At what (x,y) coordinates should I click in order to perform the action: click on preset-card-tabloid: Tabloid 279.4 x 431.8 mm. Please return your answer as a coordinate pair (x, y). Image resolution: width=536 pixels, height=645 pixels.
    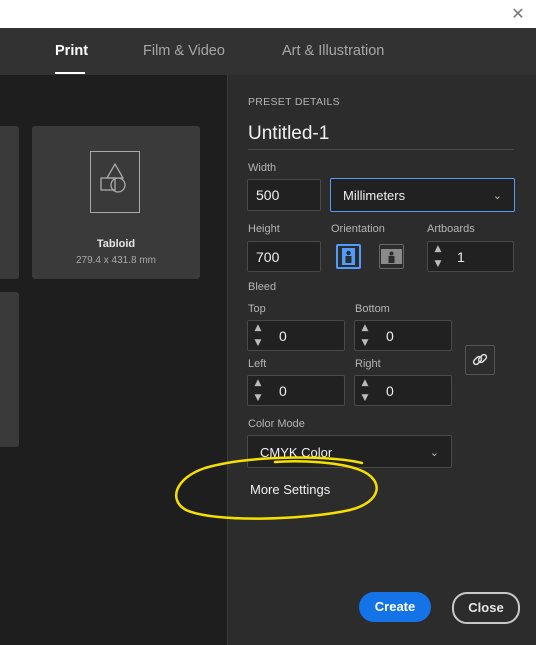
    Looking at the image, I should click on (116, 202).